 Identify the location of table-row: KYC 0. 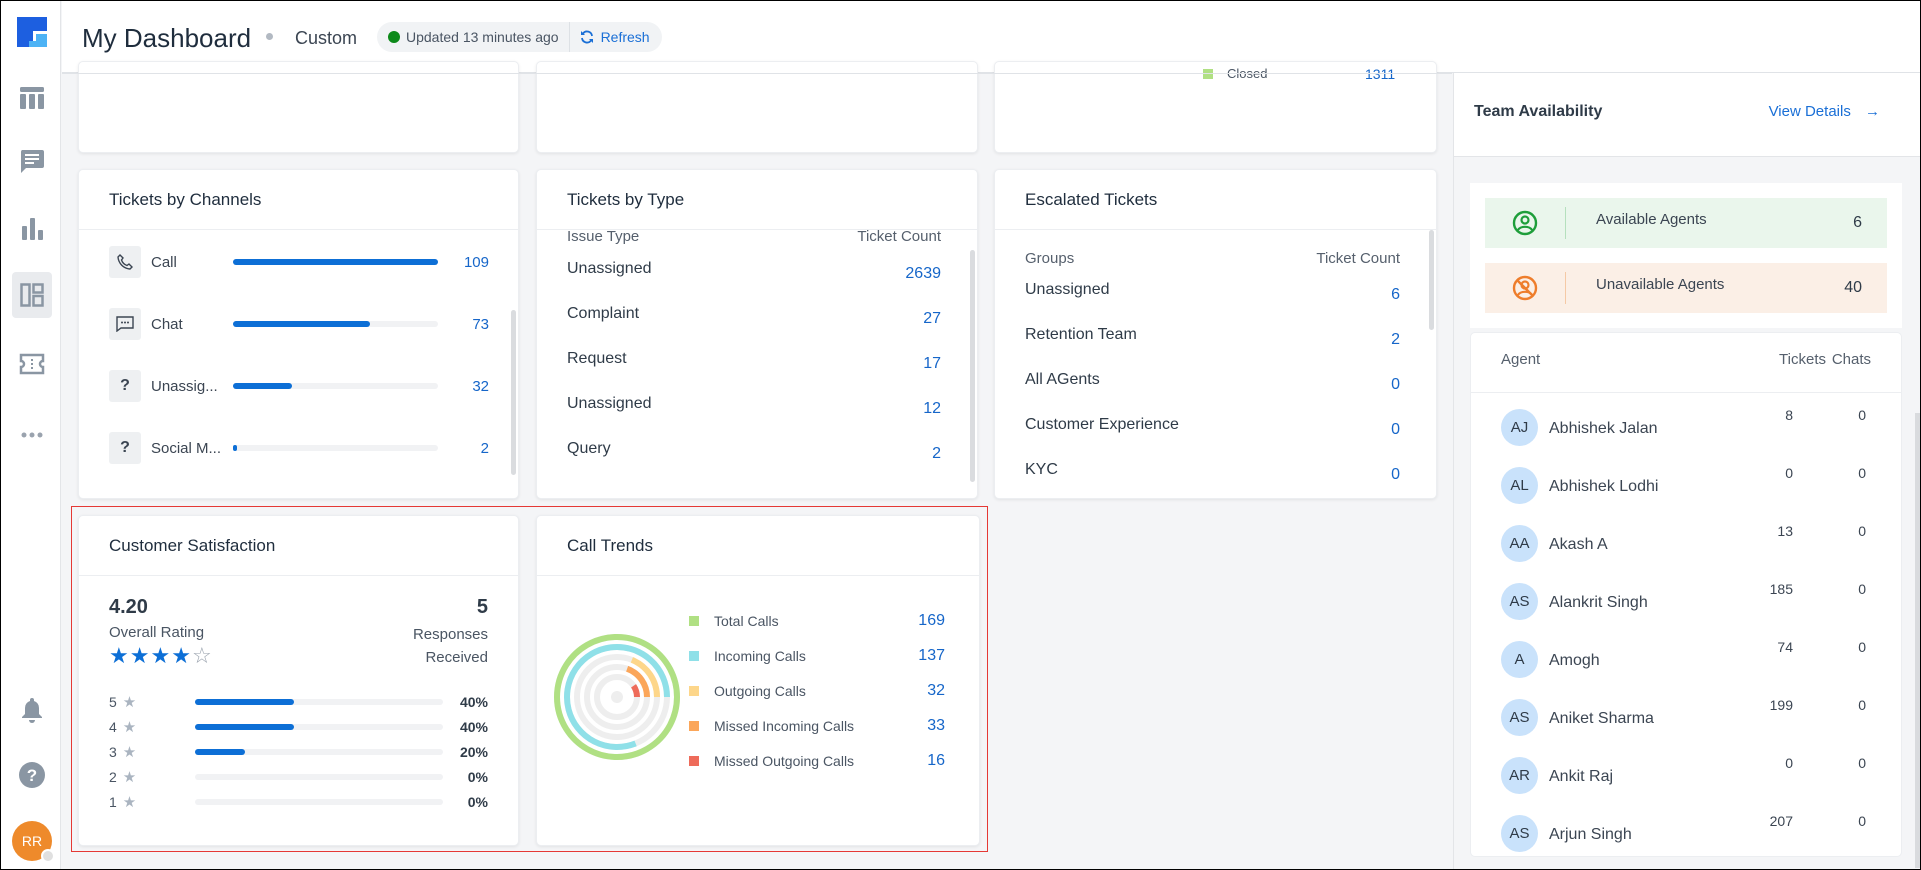
(1212, 472).